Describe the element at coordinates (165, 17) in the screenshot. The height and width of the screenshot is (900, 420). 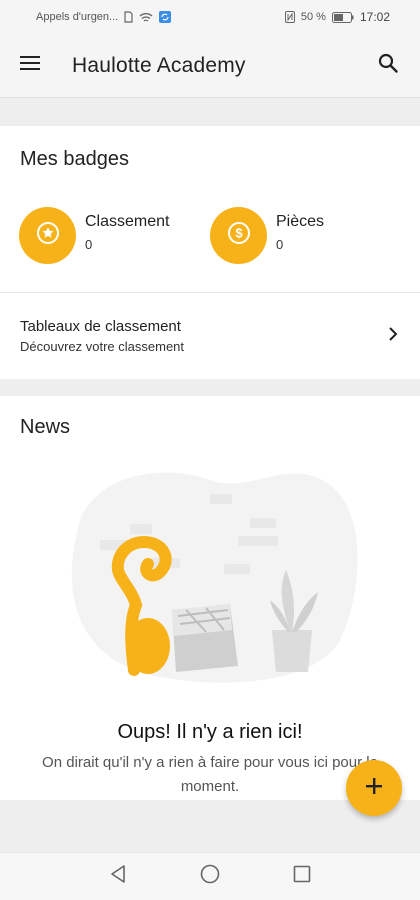
I see `sync-icon` at that location.